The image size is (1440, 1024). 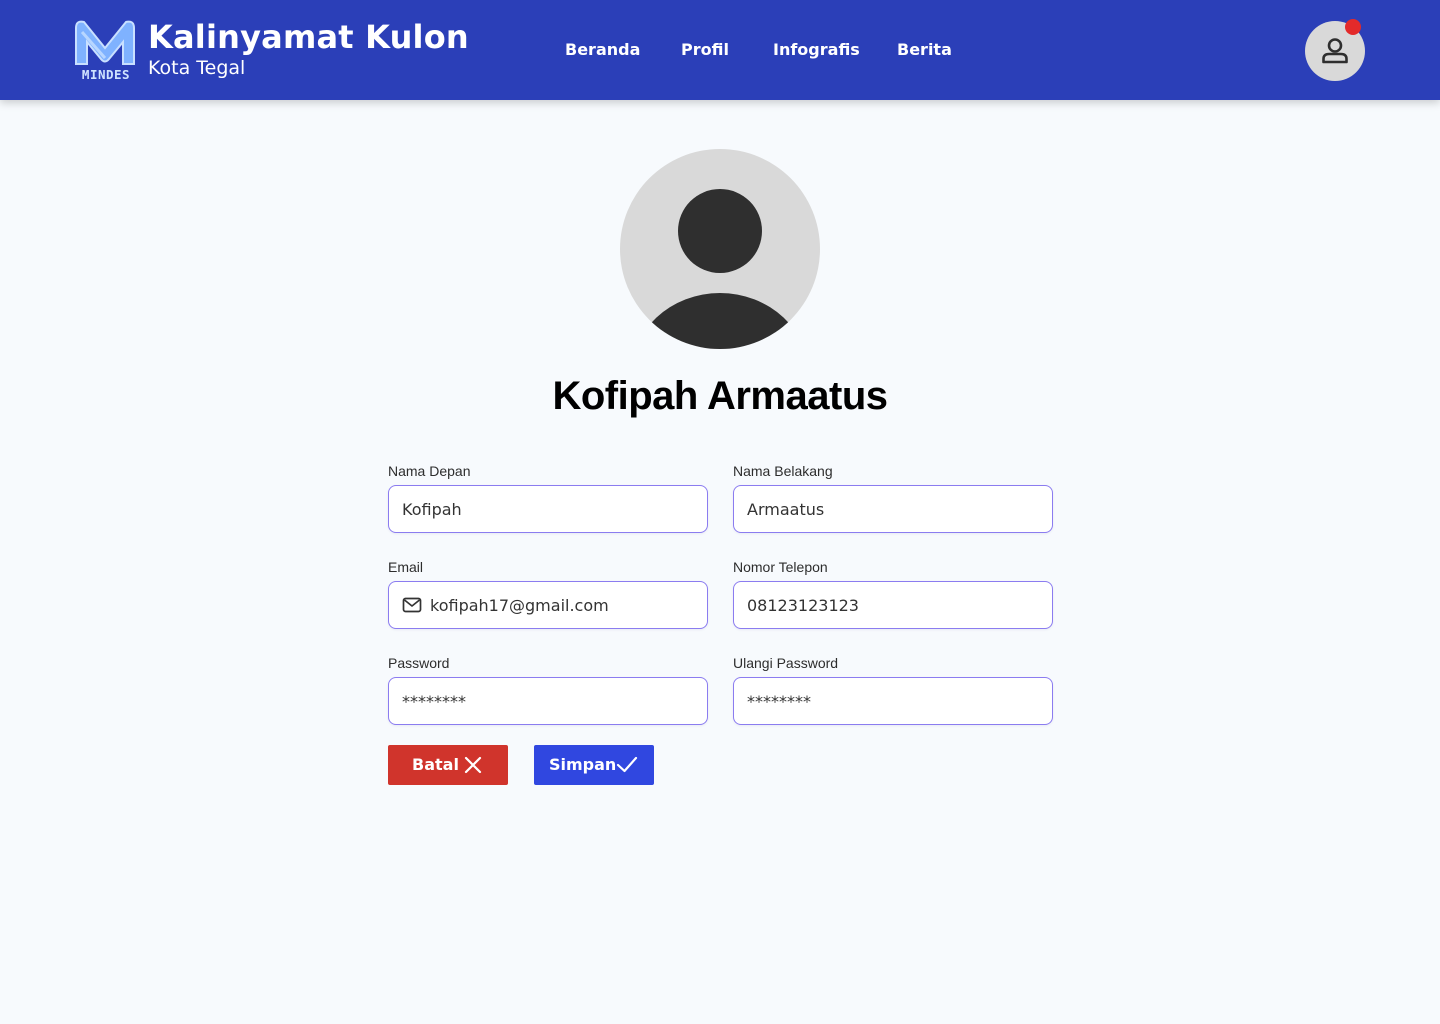 I want to click on logo-wordmark: MINDES, so click(x=106, y=74).